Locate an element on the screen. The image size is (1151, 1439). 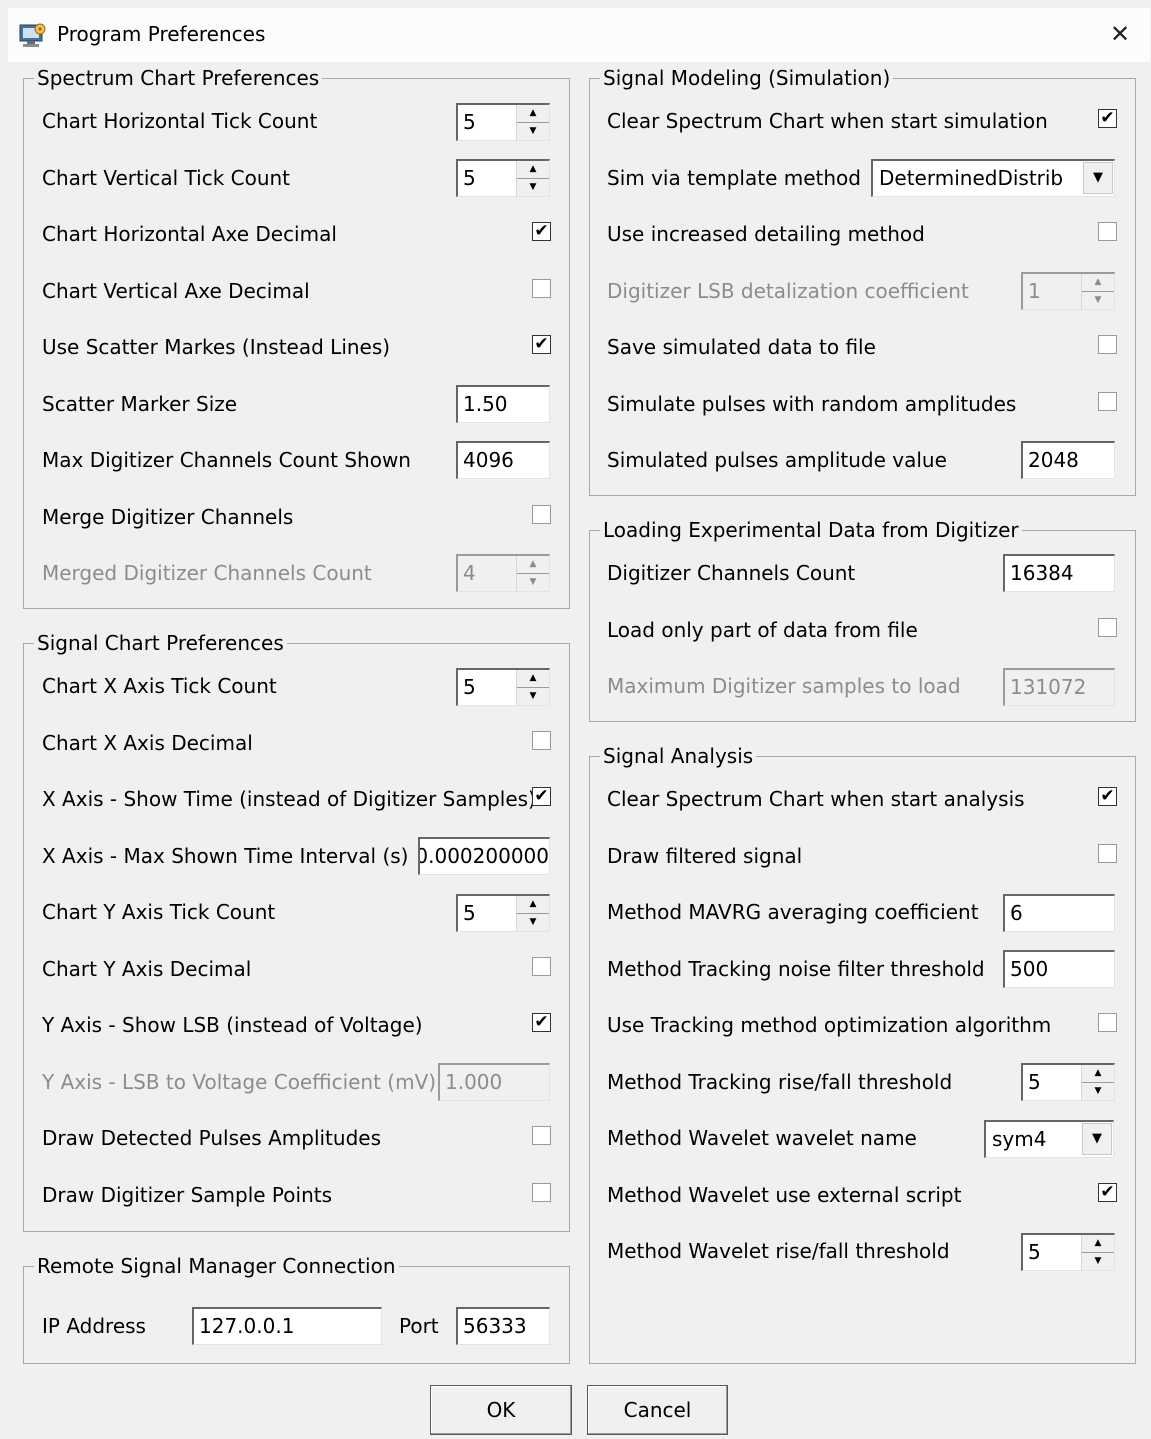
draw-filtered-checkbox is located at coordinates (1107, 853).